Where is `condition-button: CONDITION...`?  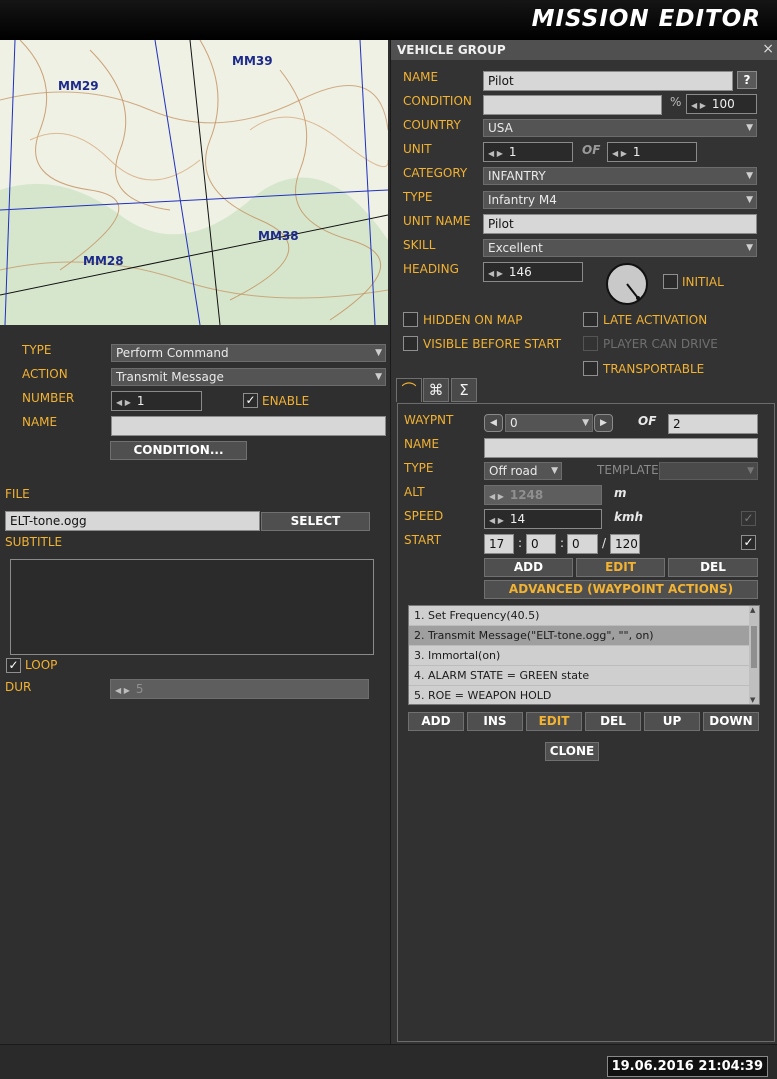
condition-button: CONDITION... is located at coordinates (178, 450).